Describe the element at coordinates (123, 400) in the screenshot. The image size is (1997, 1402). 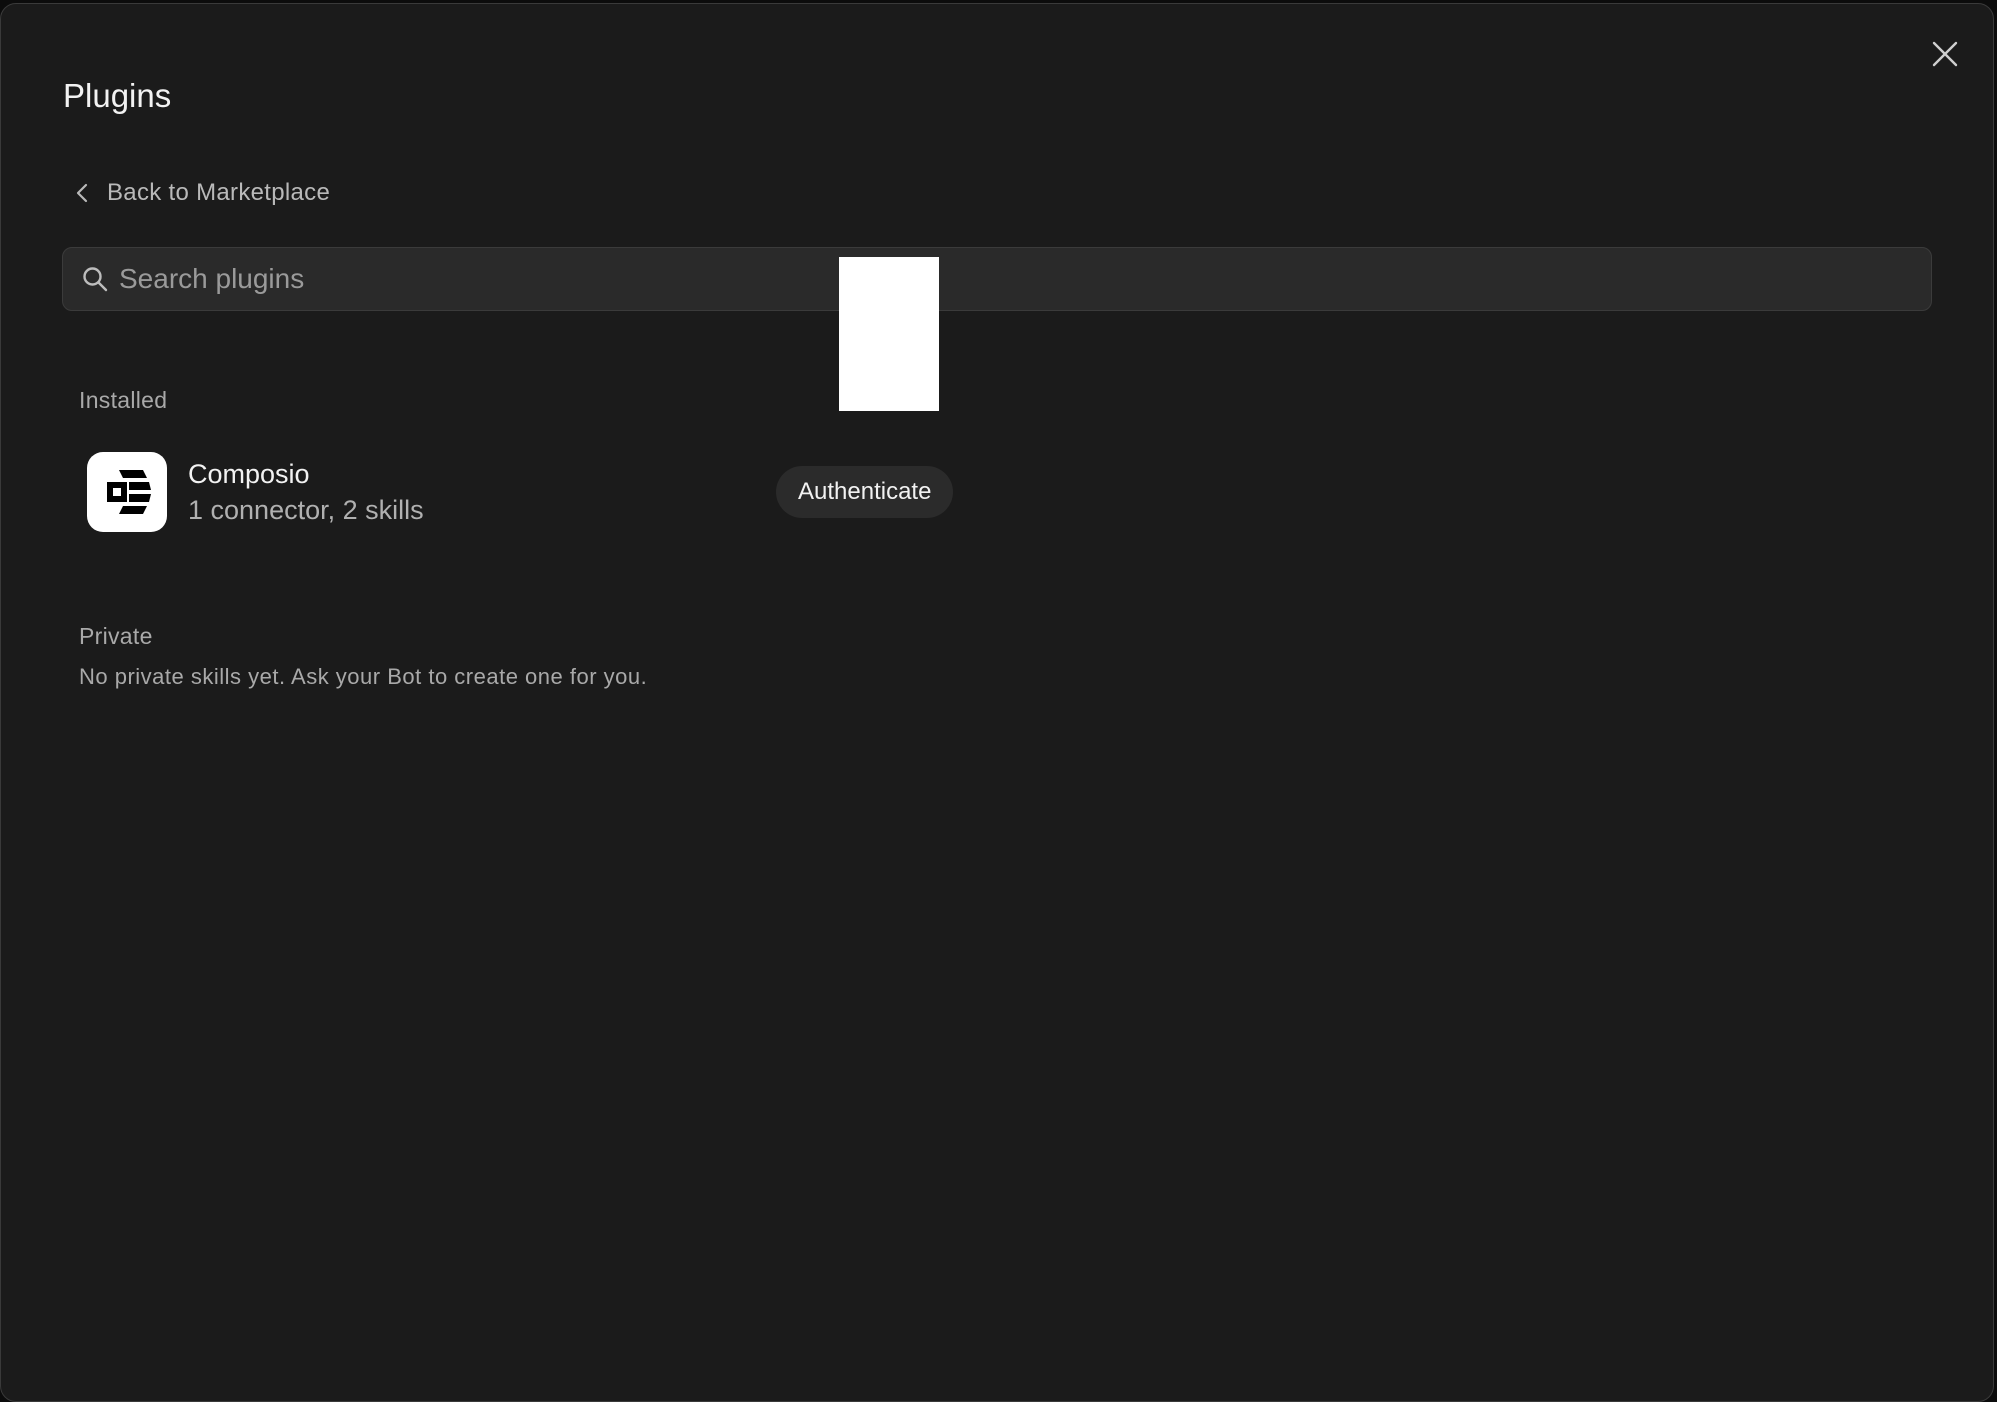
I see `installed-heading: Installed` at that location.